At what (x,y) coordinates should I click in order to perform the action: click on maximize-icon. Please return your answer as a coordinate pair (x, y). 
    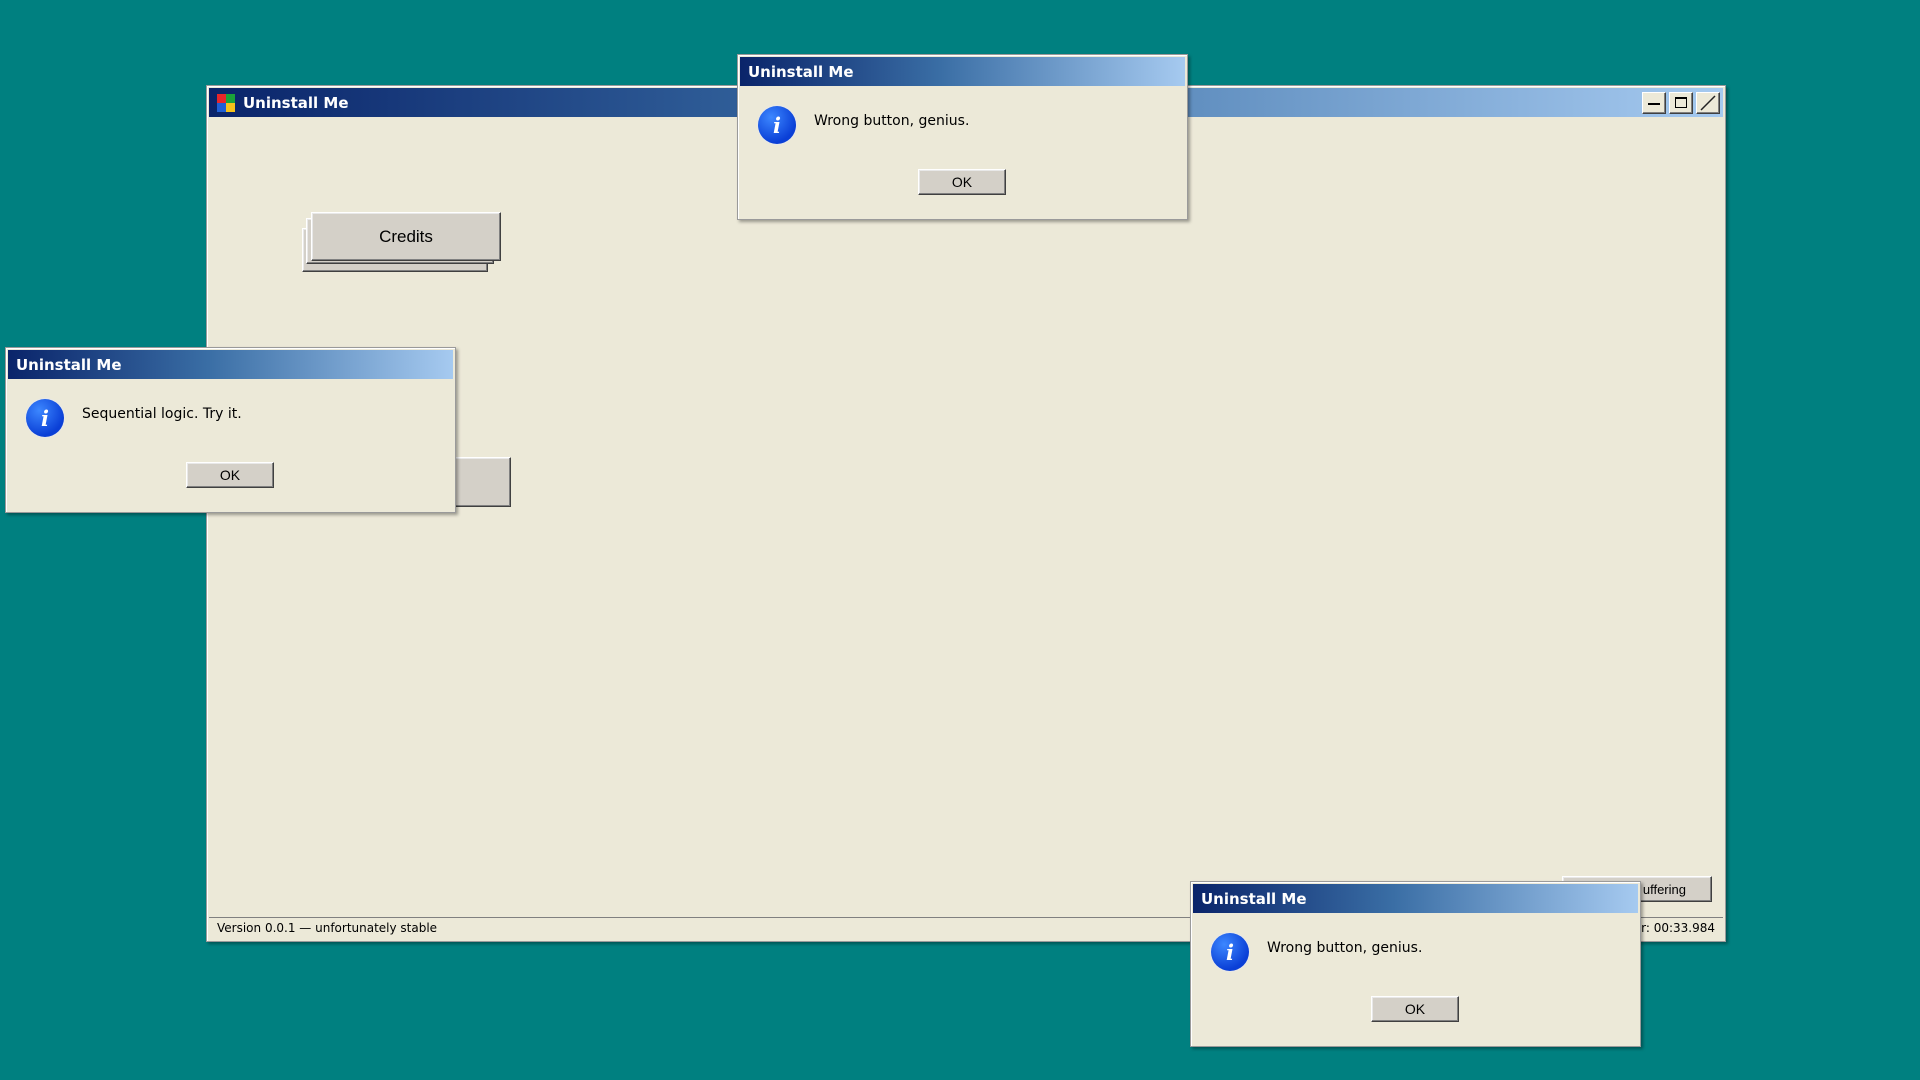
    Looking at the image, I should click on (1681, 102).